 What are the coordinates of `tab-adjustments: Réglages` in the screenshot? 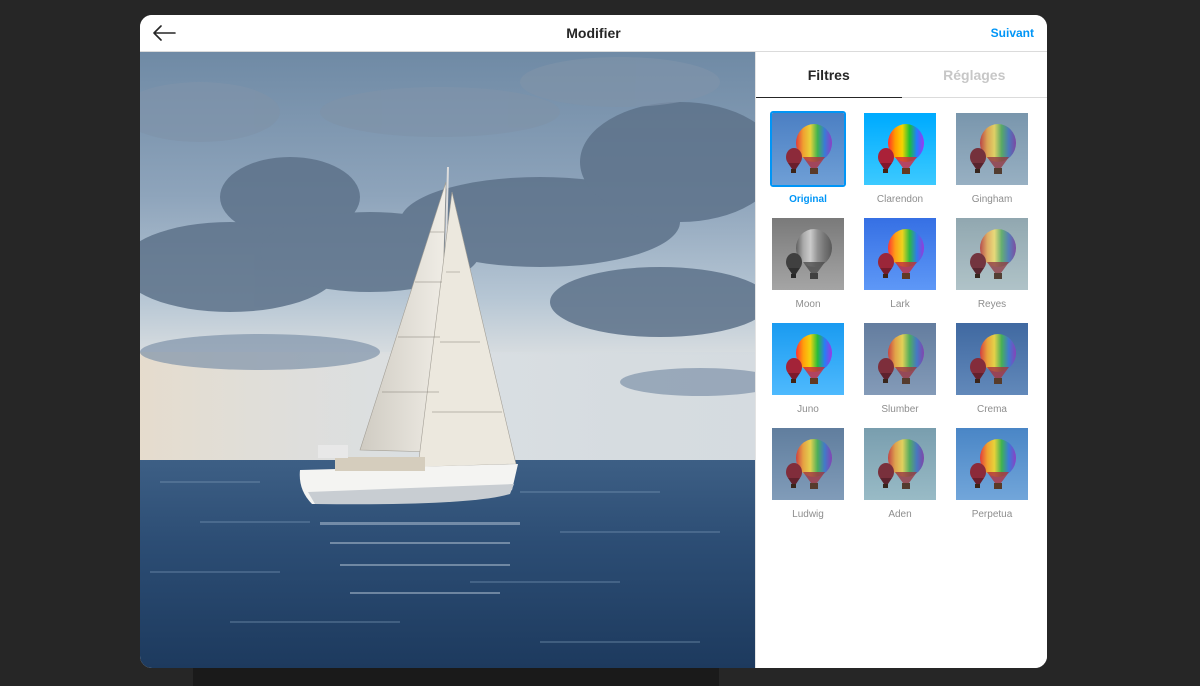 It's located at (975, 74).